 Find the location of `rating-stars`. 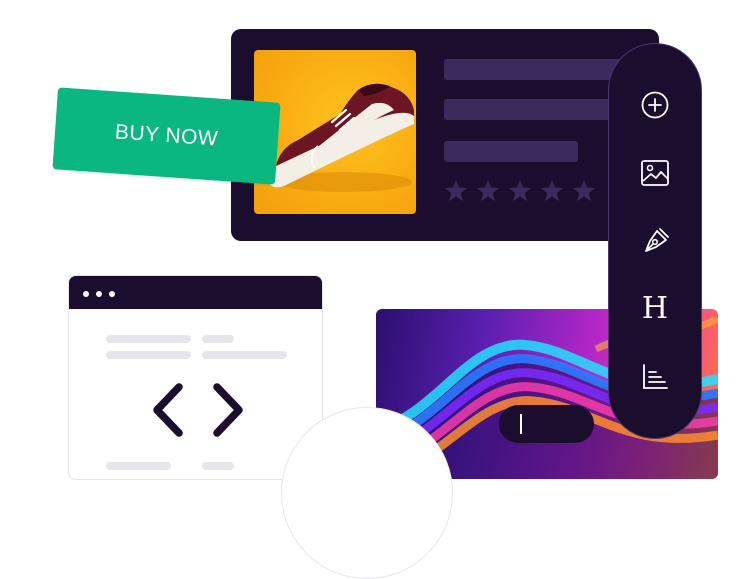

rating-stars is located at coordinates (520, 190).